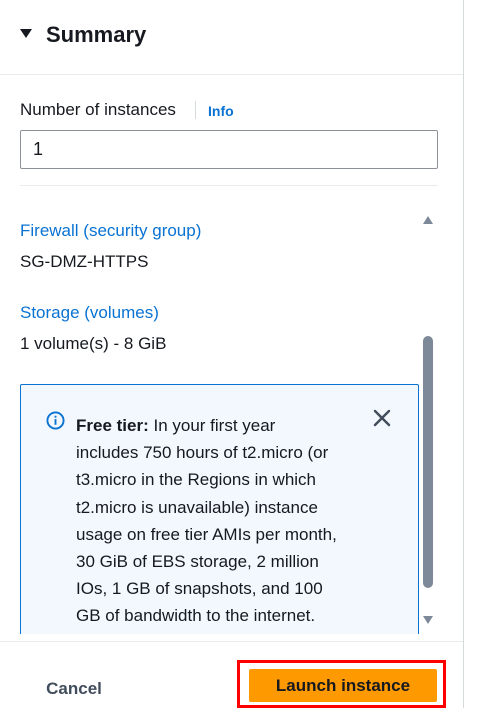  Describe the element at coordinates (196, 480) in the screenshot. I see `alert-line-3: t3.micro in the Regions in which` at that location.